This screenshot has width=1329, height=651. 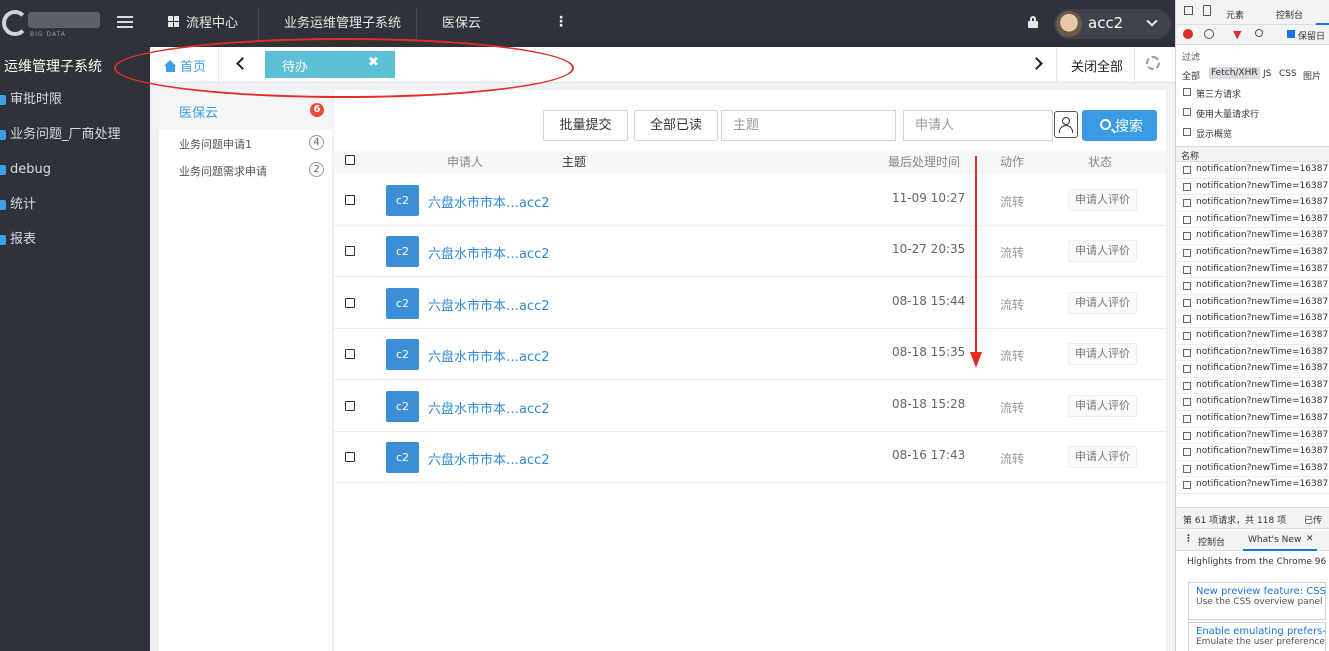 What do you see at coordinates (1188, 10) in the screenshot?
I see `inspect-icon` at bounding box center [1188, 10].